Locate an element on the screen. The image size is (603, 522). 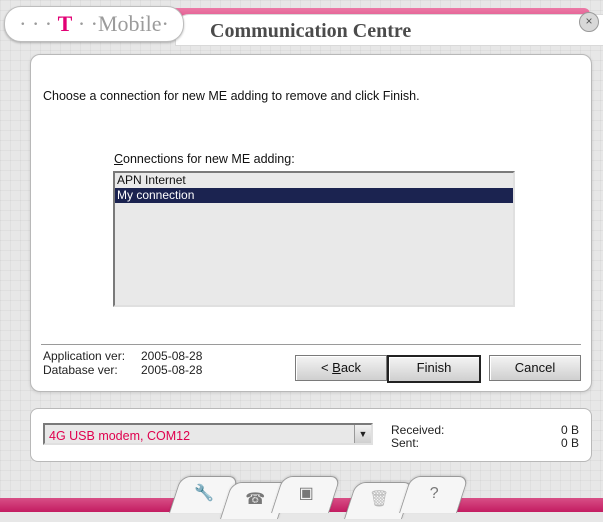
back-button-prefix: < is located at coordinates (326, 367).